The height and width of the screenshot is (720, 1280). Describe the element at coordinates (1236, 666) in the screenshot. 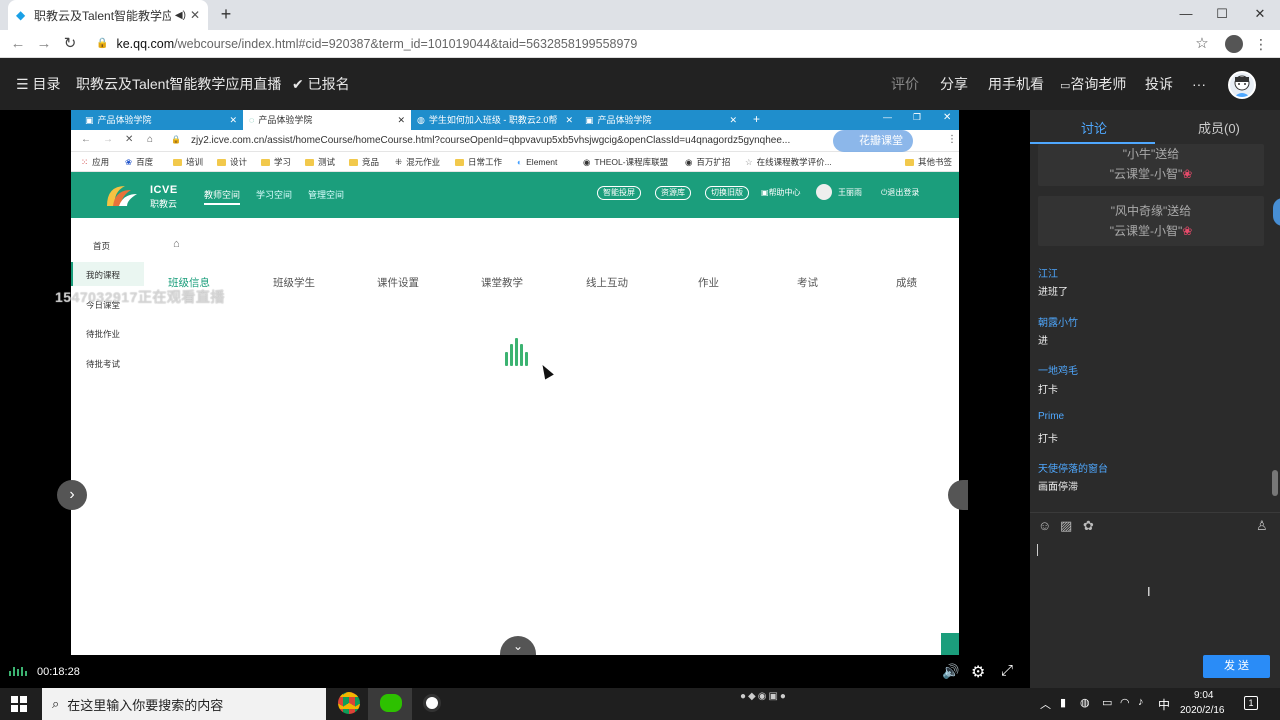

I see `send-button: 发 送` at that location.